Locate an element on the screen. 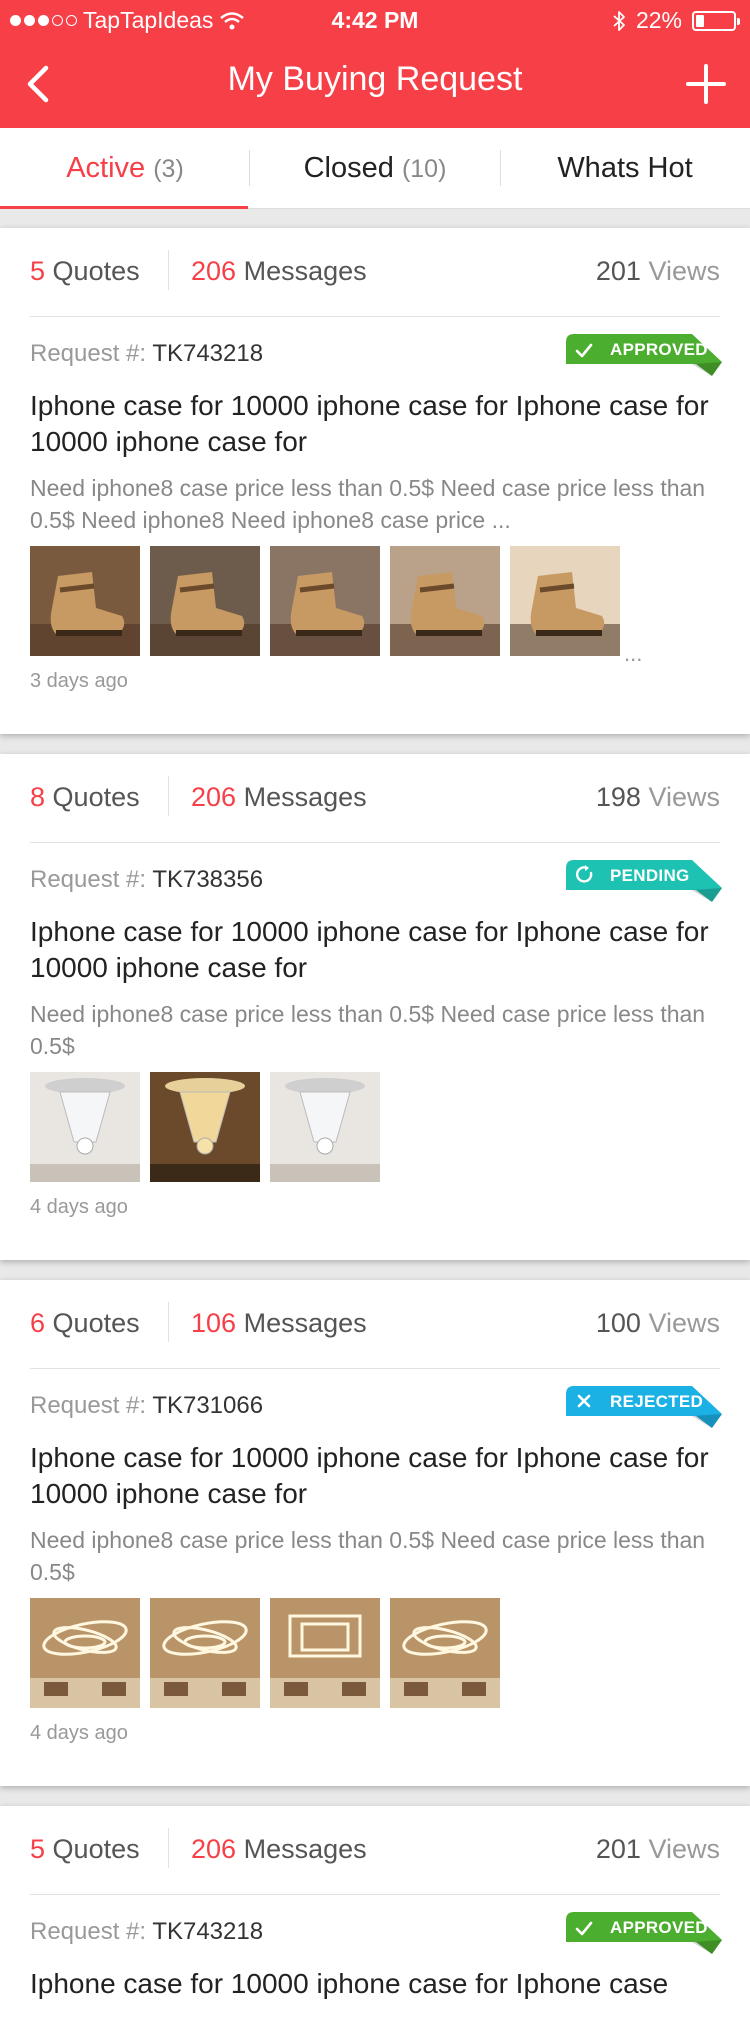 This screenshot has height=2026, width=750. bluetooth-icon is located at coordinates (619, 20).